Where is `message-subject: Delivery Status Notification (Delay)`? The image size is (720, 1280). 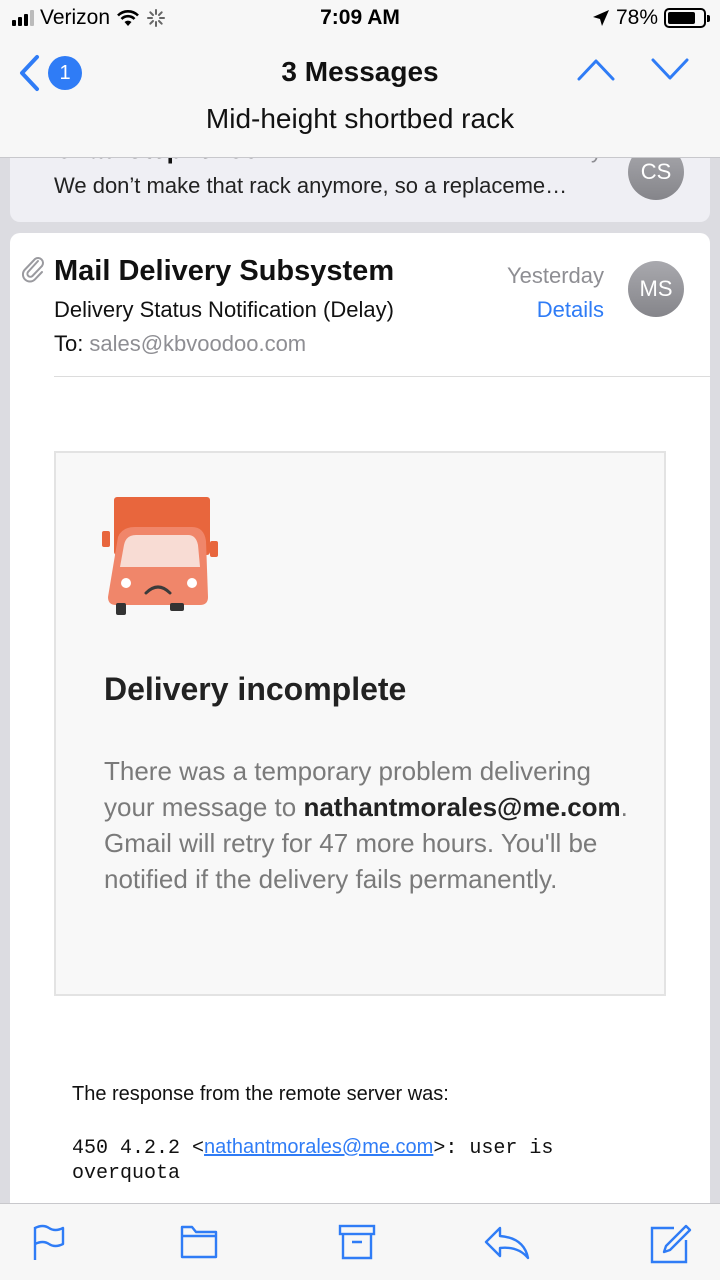 message-subject: Delivery Status Notification (Delay) is located at coordinates (224, 309).